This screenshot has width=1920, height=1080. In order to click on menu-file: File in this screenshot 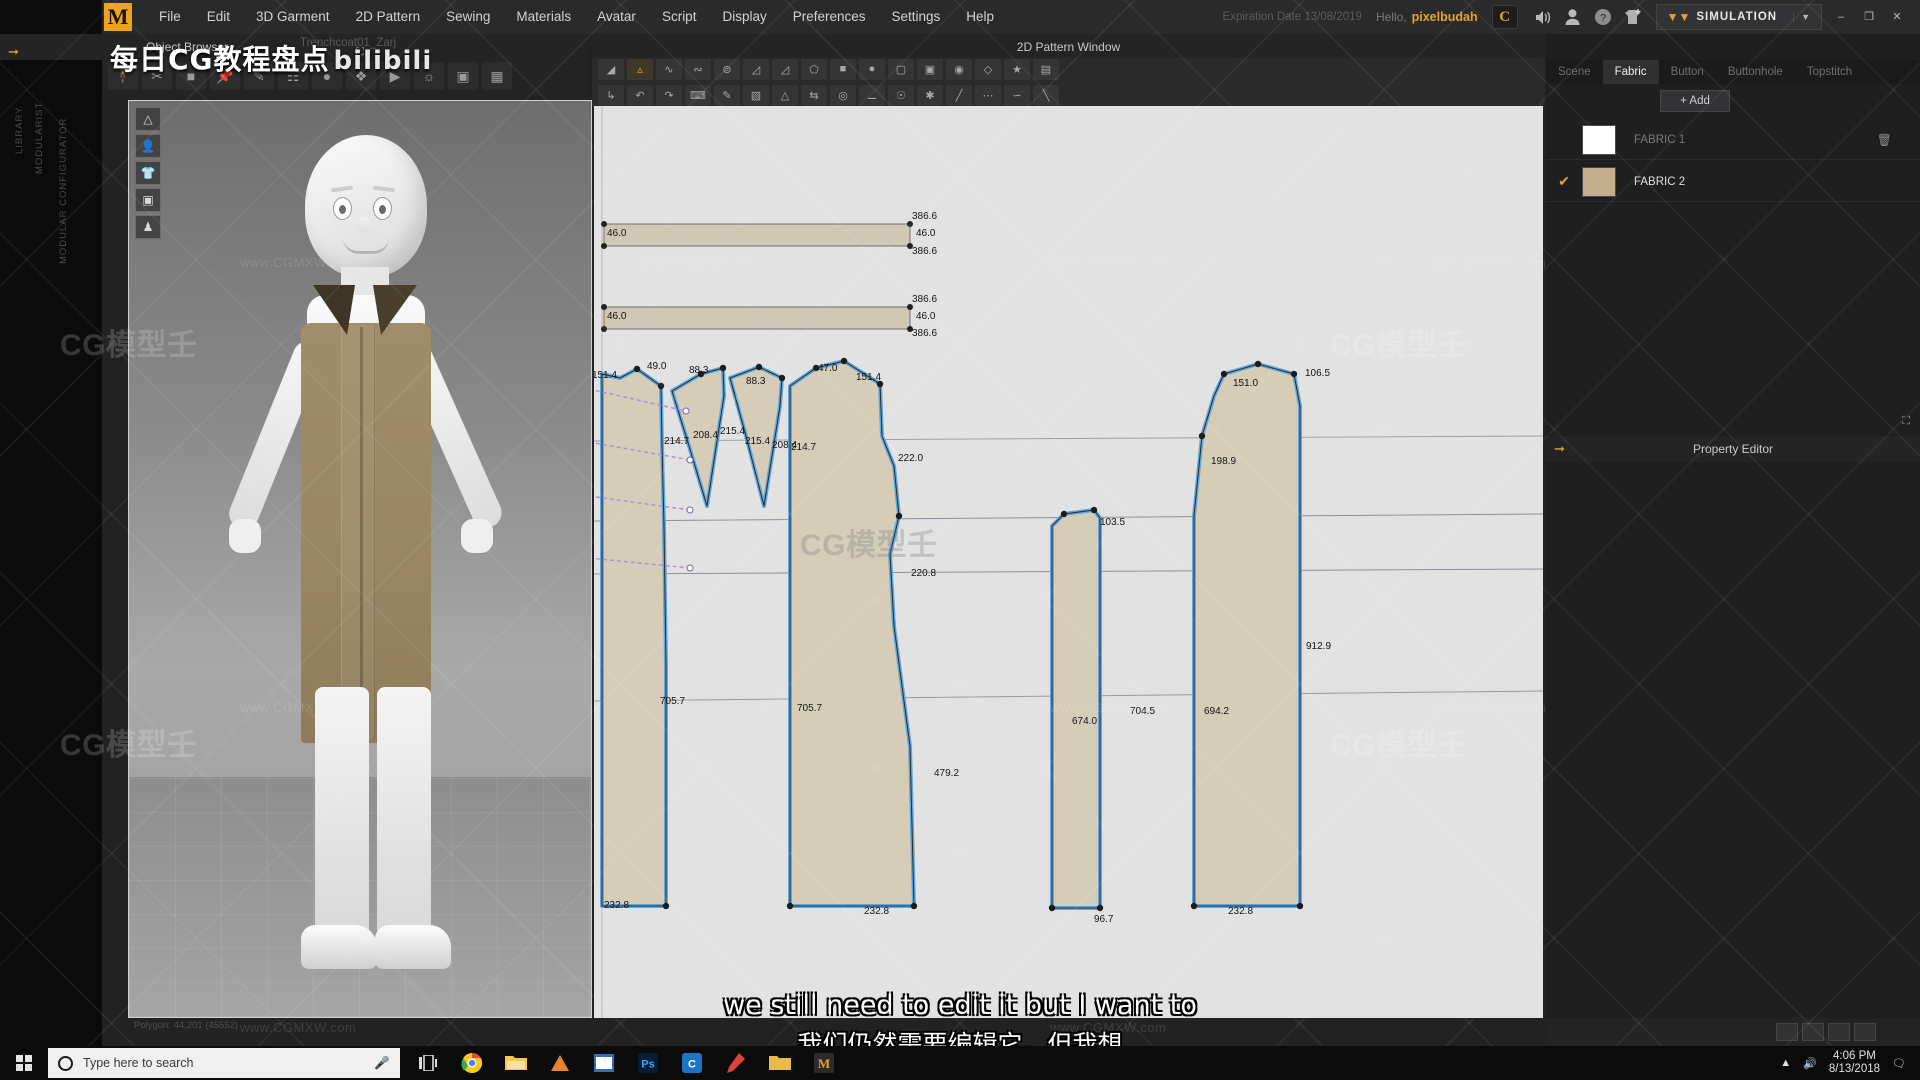, I will do `click(170, 17)`.